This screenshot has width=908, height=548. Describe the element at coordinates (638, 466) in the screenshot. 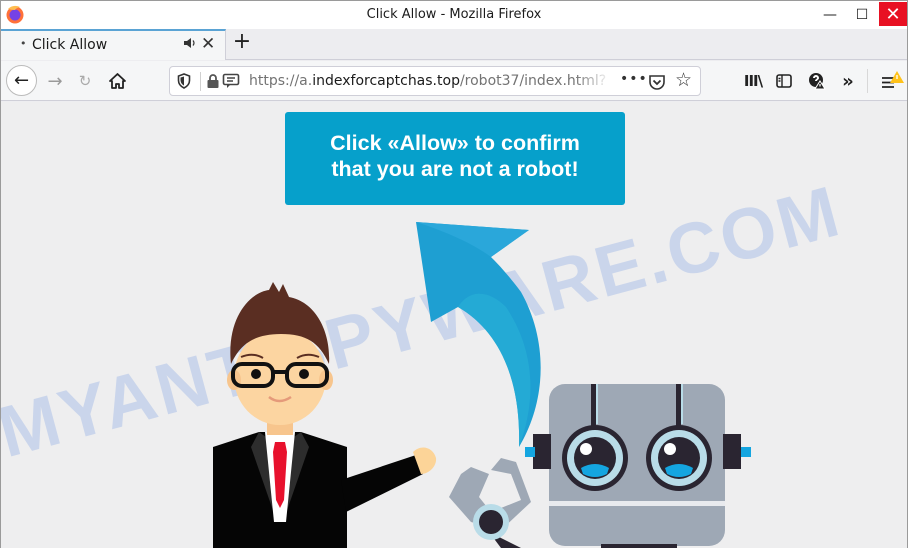

I see `robot-graphic` at that location.